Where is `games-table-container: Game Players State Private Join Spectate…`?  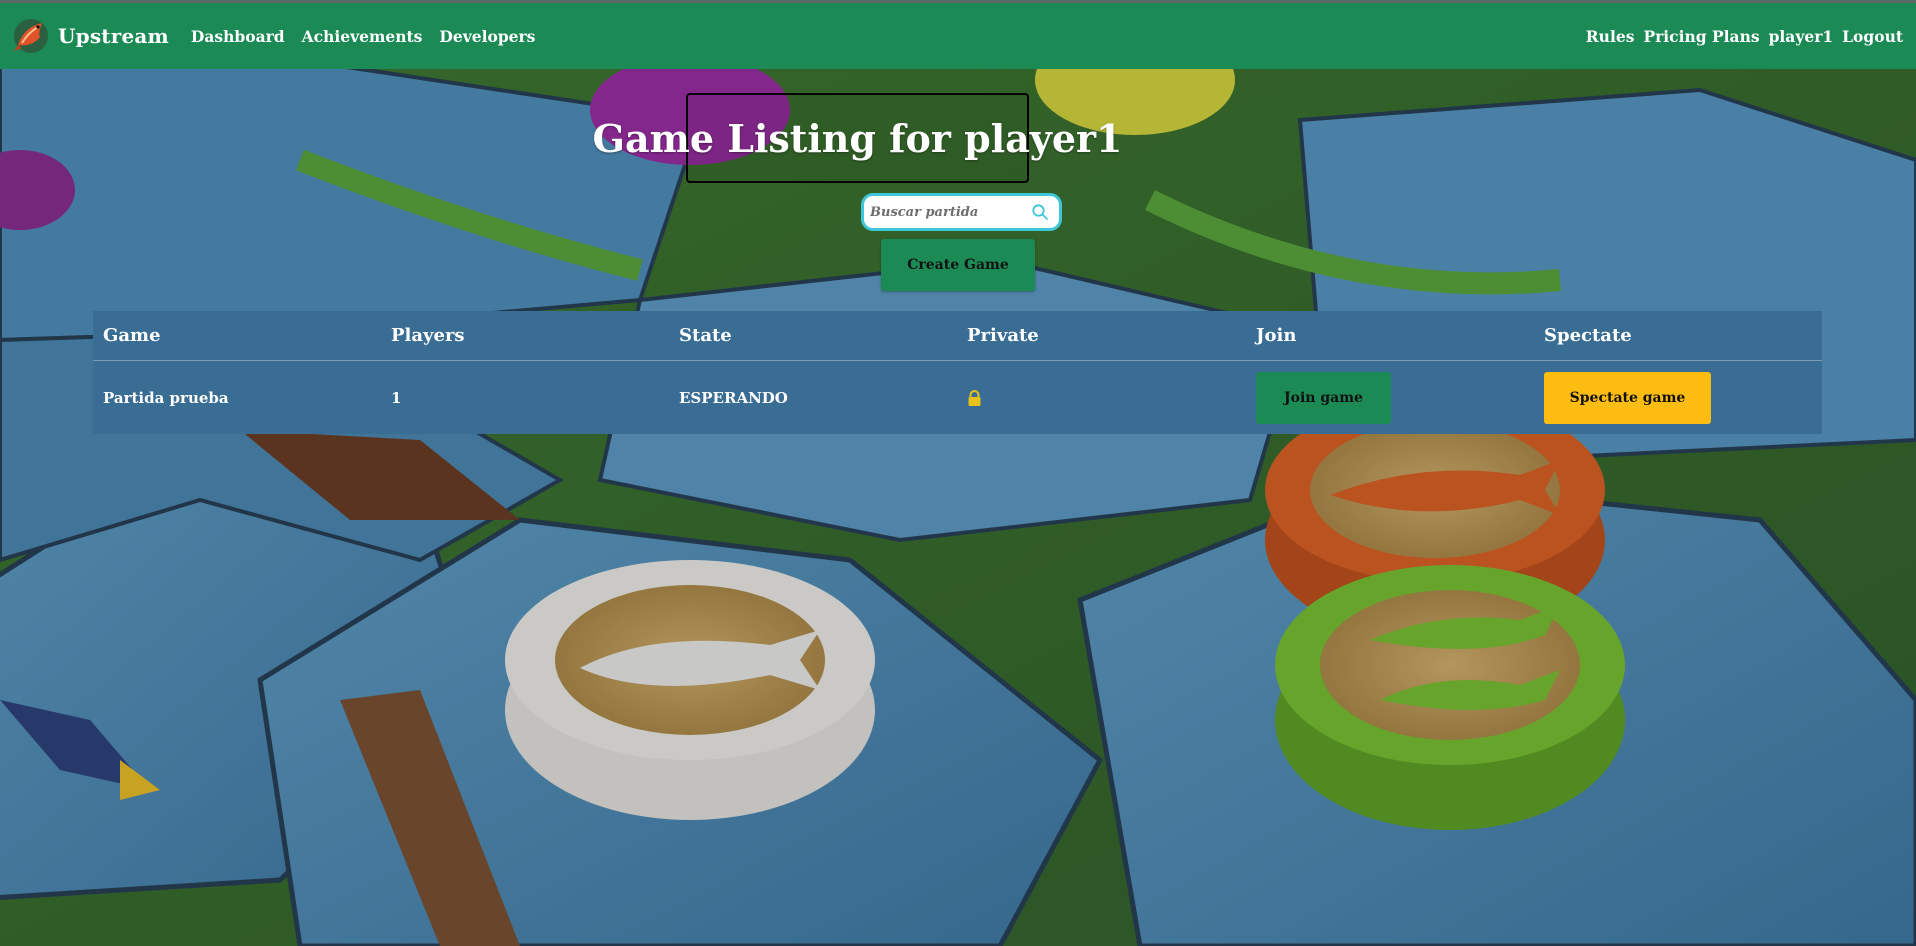
games-table-container: Game Players State Private Join Spectate… is located at coordinates (957, 372).